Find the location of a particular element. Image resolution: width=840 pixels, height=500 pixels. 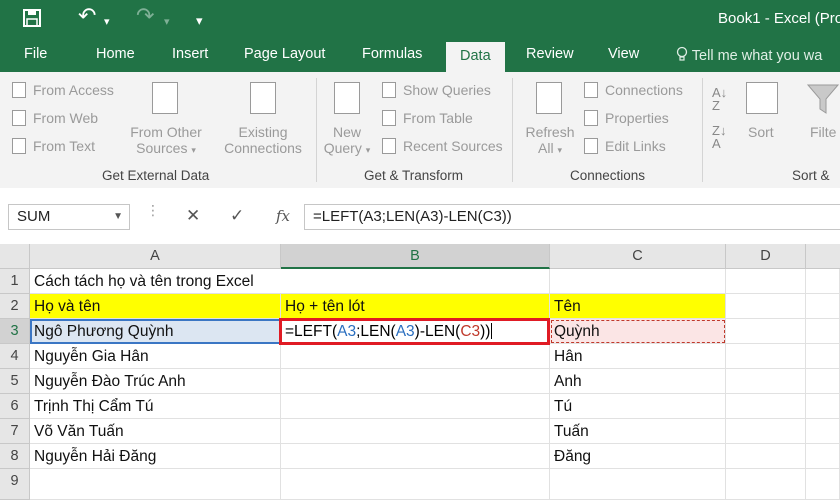

cell-b5 is located at coordinates (415, 381).